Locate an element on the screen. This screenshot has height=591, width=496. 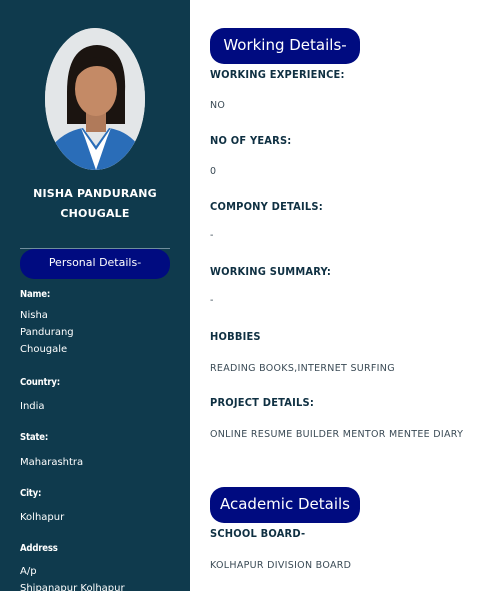
name-label: Name: is located at coordinates (35, 294).